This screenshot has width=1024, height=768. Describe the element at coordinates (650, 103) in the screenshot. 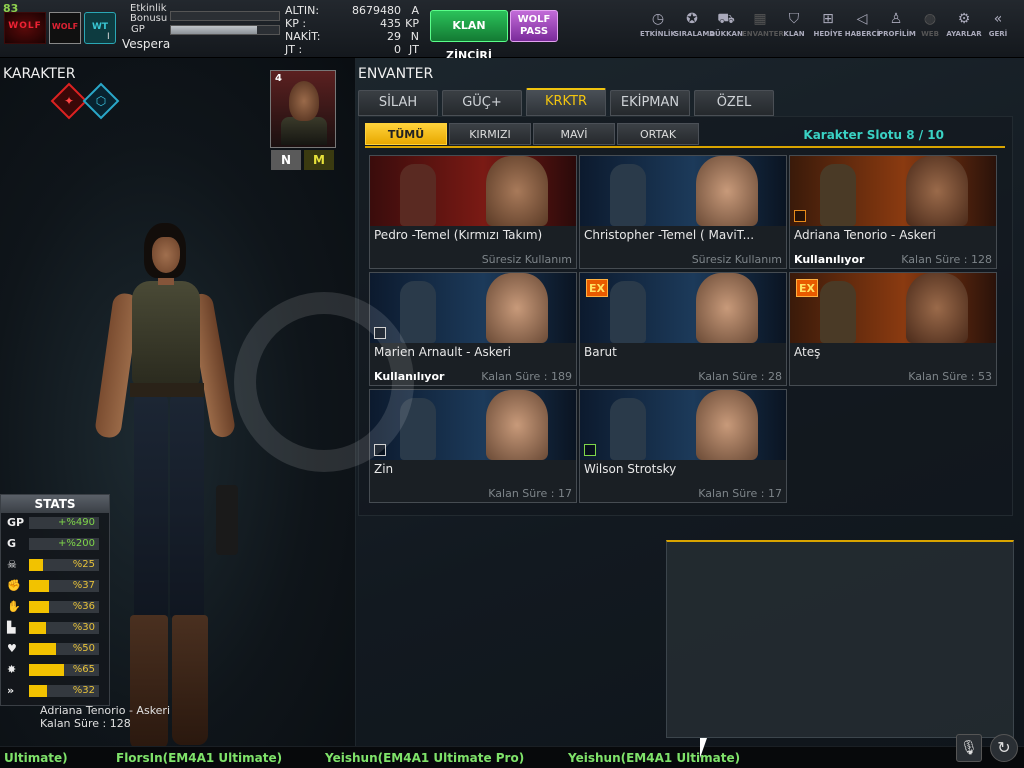

I see `tab-3: EKİPMAN` at that location.